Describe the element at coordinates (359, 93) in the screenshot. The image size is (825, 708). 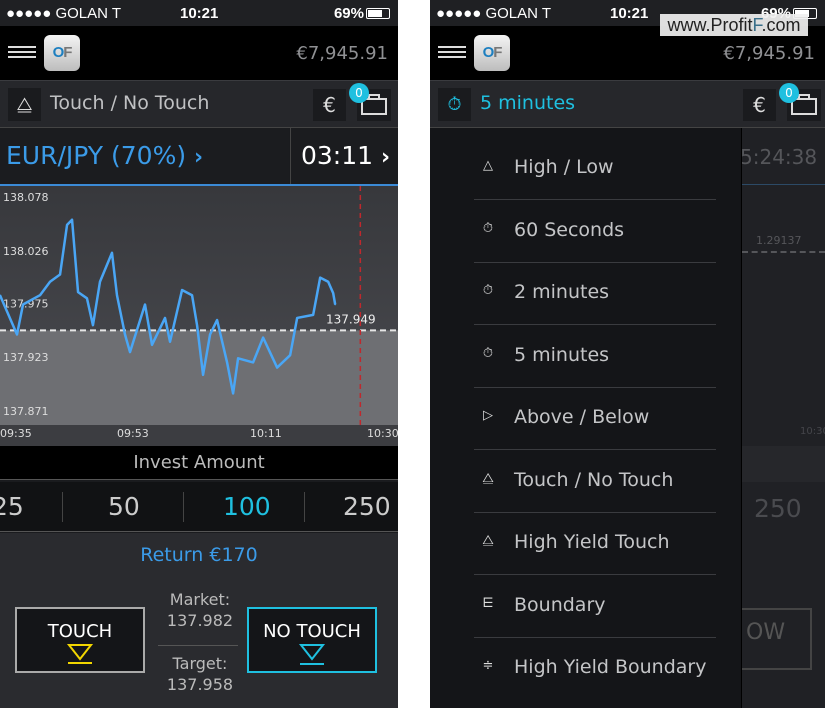
I see `portfolio-count-badge: 0` at that location.